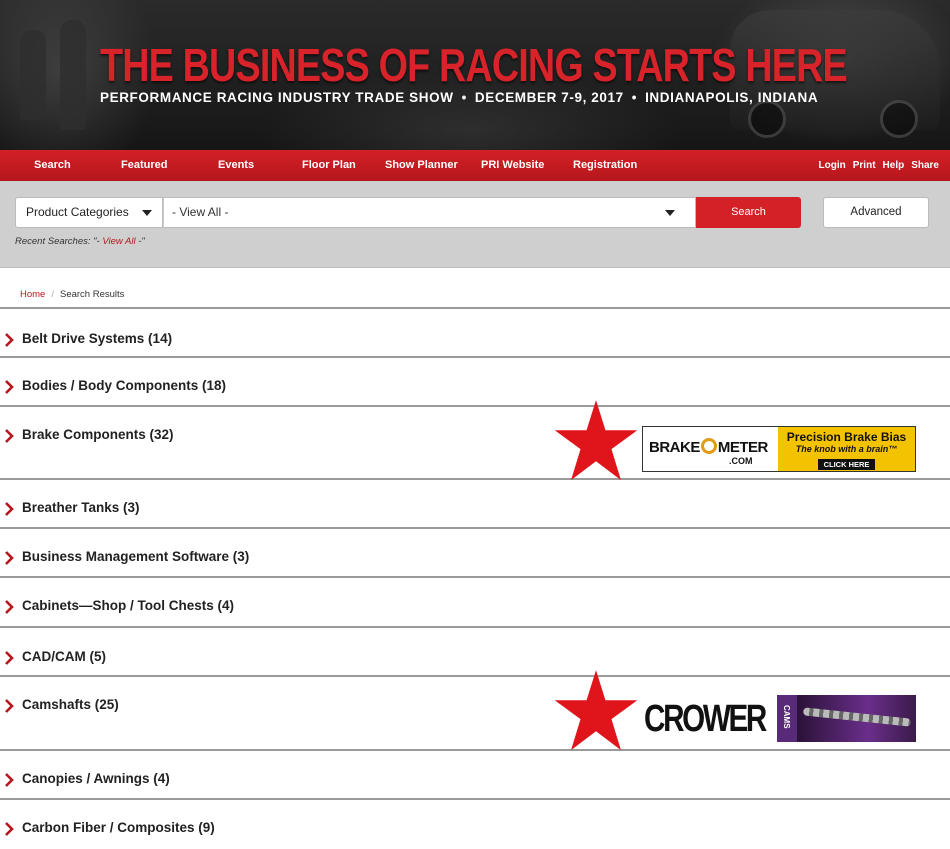 Image resolution: width=950 pixels, height=849 pixels. Describe the element at coordinates (876, 212) in the screenshot. I see `advanced-search-button: Advanced` at that location.